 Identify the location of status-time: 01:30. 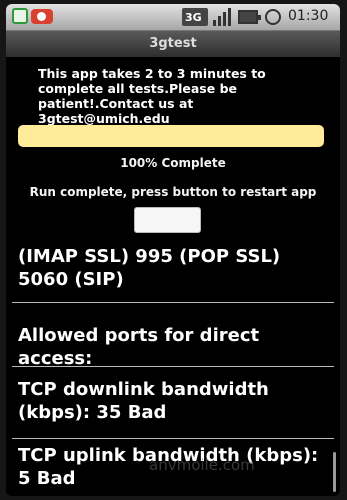
(308, 16).